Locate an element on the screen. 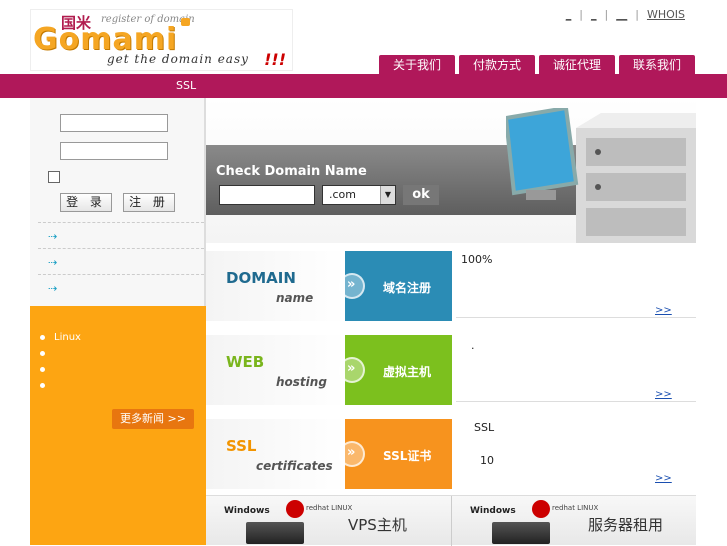 This screenshot has height=546, width=727. main-nav: 关于我们 付款方式 诚征代理 联系我们 is located at coordinates (537, 64).